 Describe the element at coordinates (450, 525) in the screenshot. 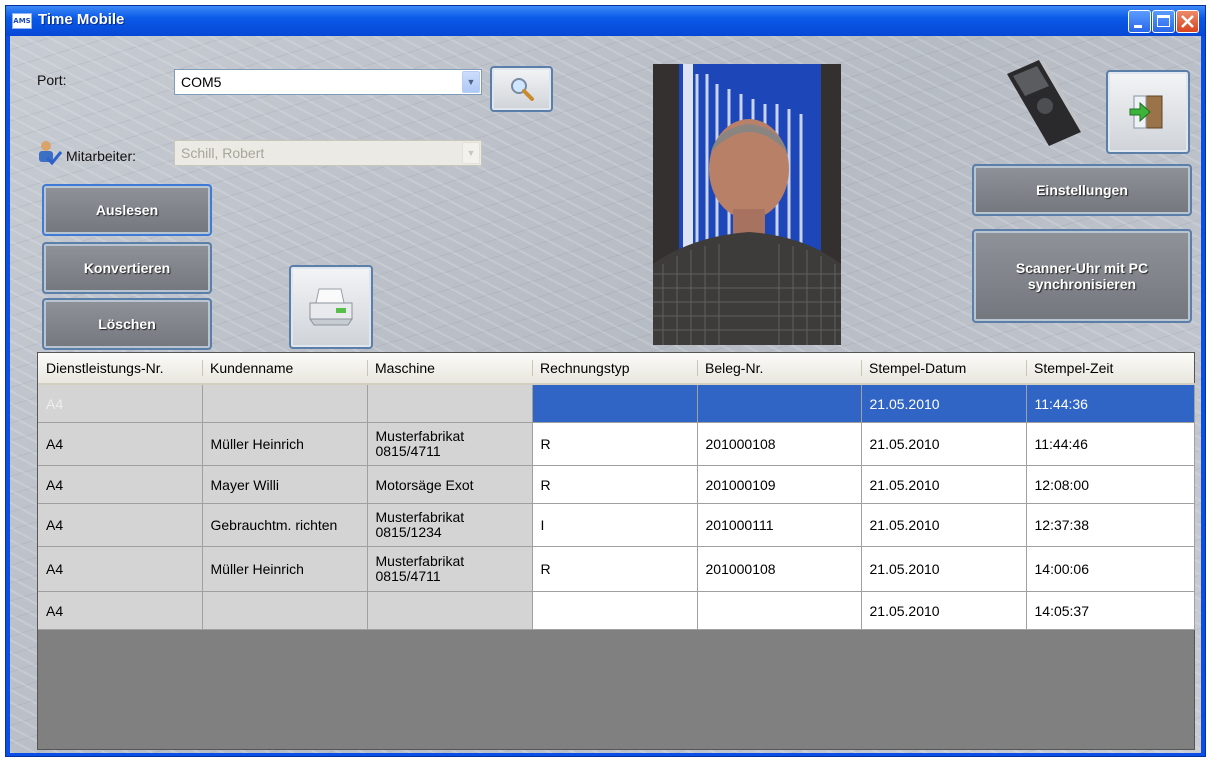

I see `cell-maschine: Musterfabrikat 0815/1234` at that location.